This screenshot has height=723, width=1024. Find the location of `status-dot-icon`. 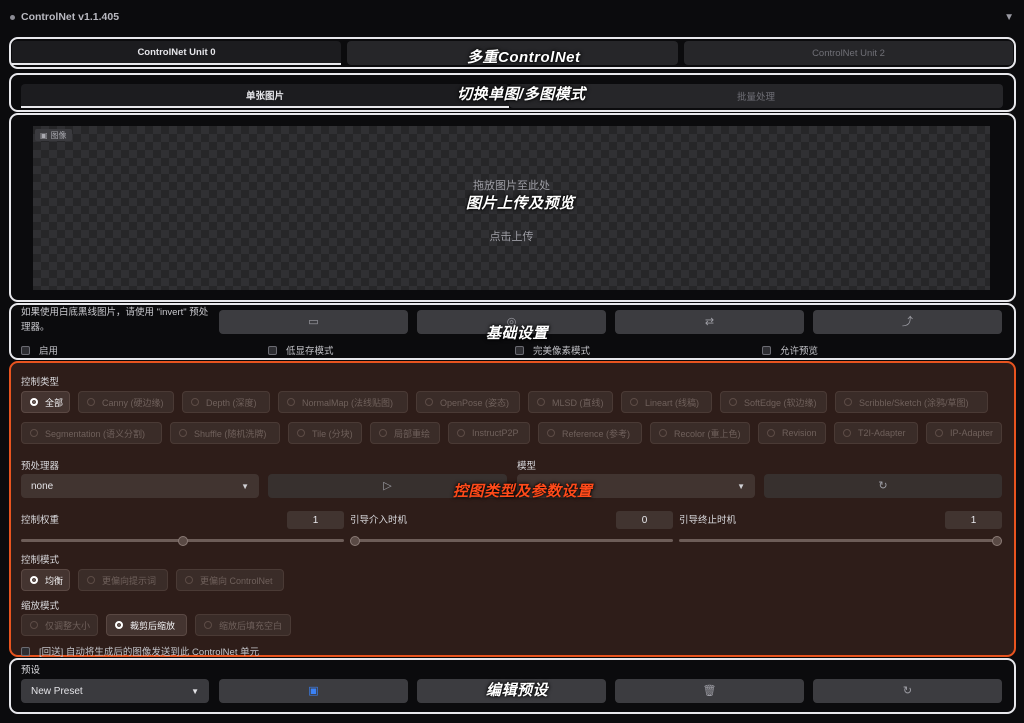

status-dot-icon is located at coordinates (12, 17).